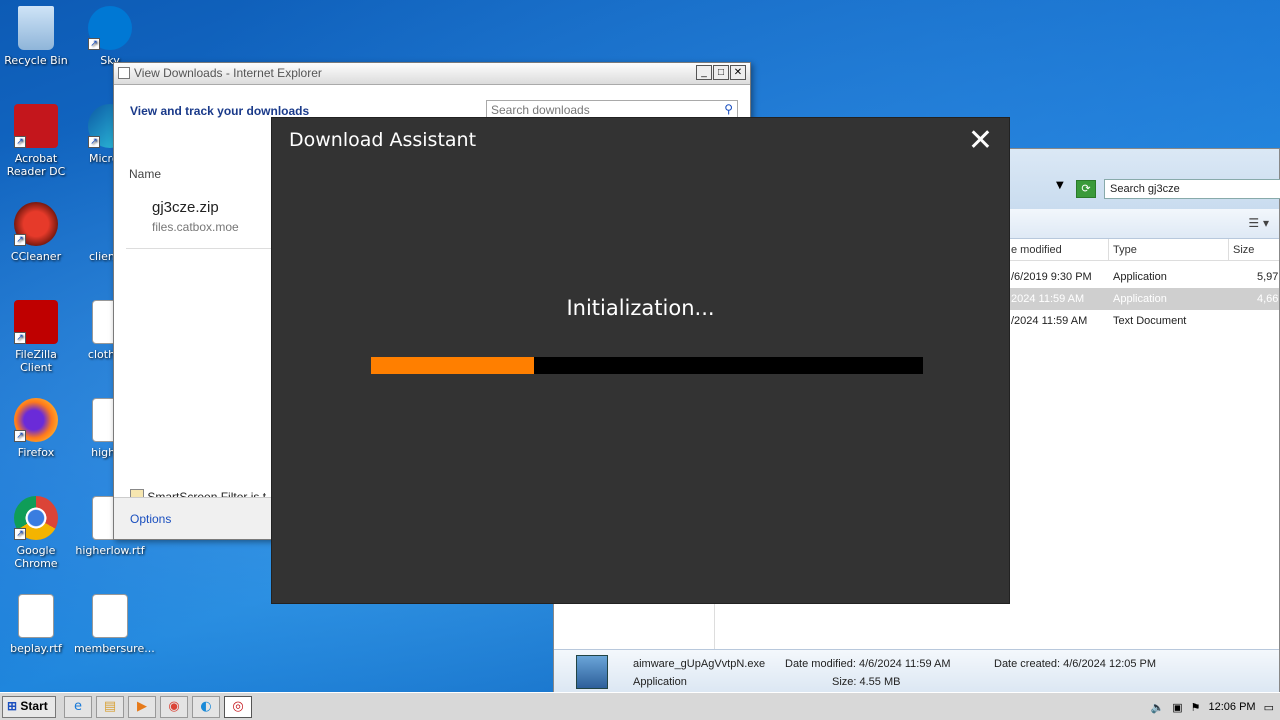 Image resolution: width=1280 pixels, height=720 pixels. I want to click on download-item: gj3cze.zip files.catbox.moe, so click(195, 216).